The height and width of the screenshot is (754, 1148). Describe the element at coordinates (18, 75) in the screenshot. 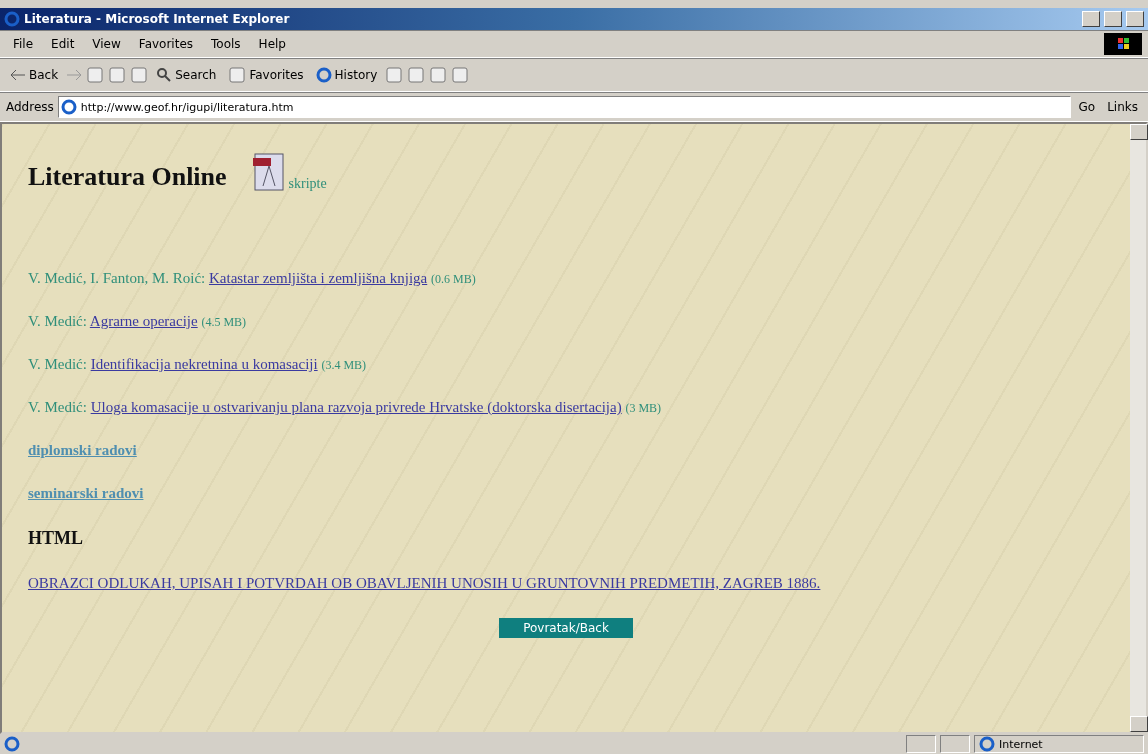

I see `back-arrow-icon` at that location.